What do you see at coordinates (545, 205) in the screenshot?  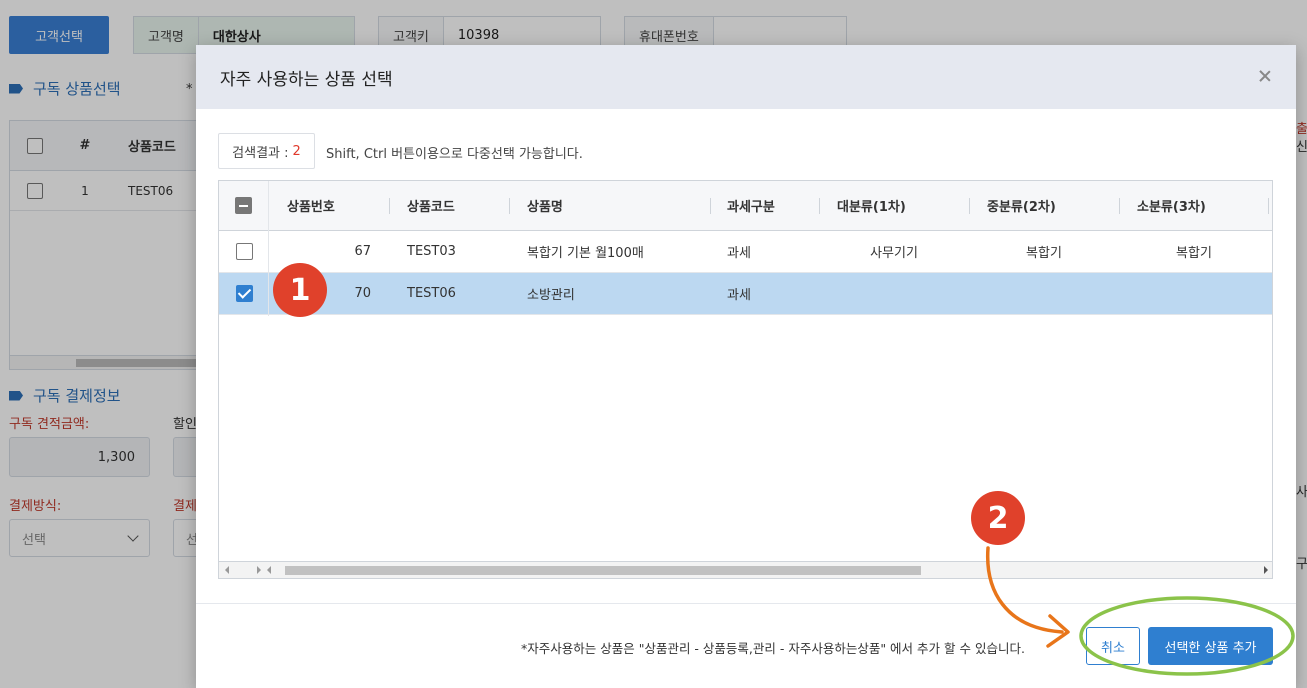 I see `col-product-name: 상품명` at bounding box center [545, 205].